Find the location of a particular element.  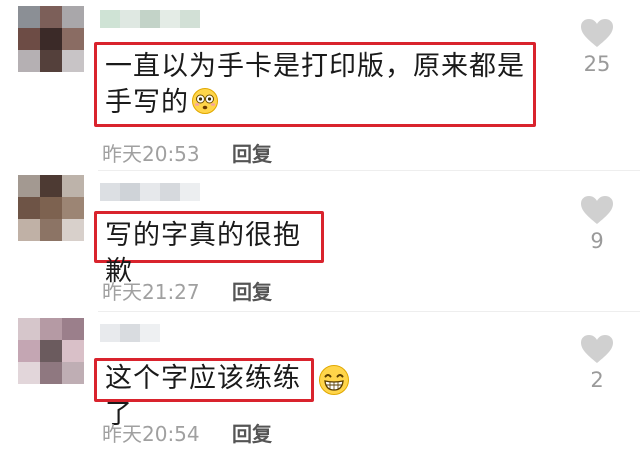

like-count: 2 is located at coordinates (597, 380).